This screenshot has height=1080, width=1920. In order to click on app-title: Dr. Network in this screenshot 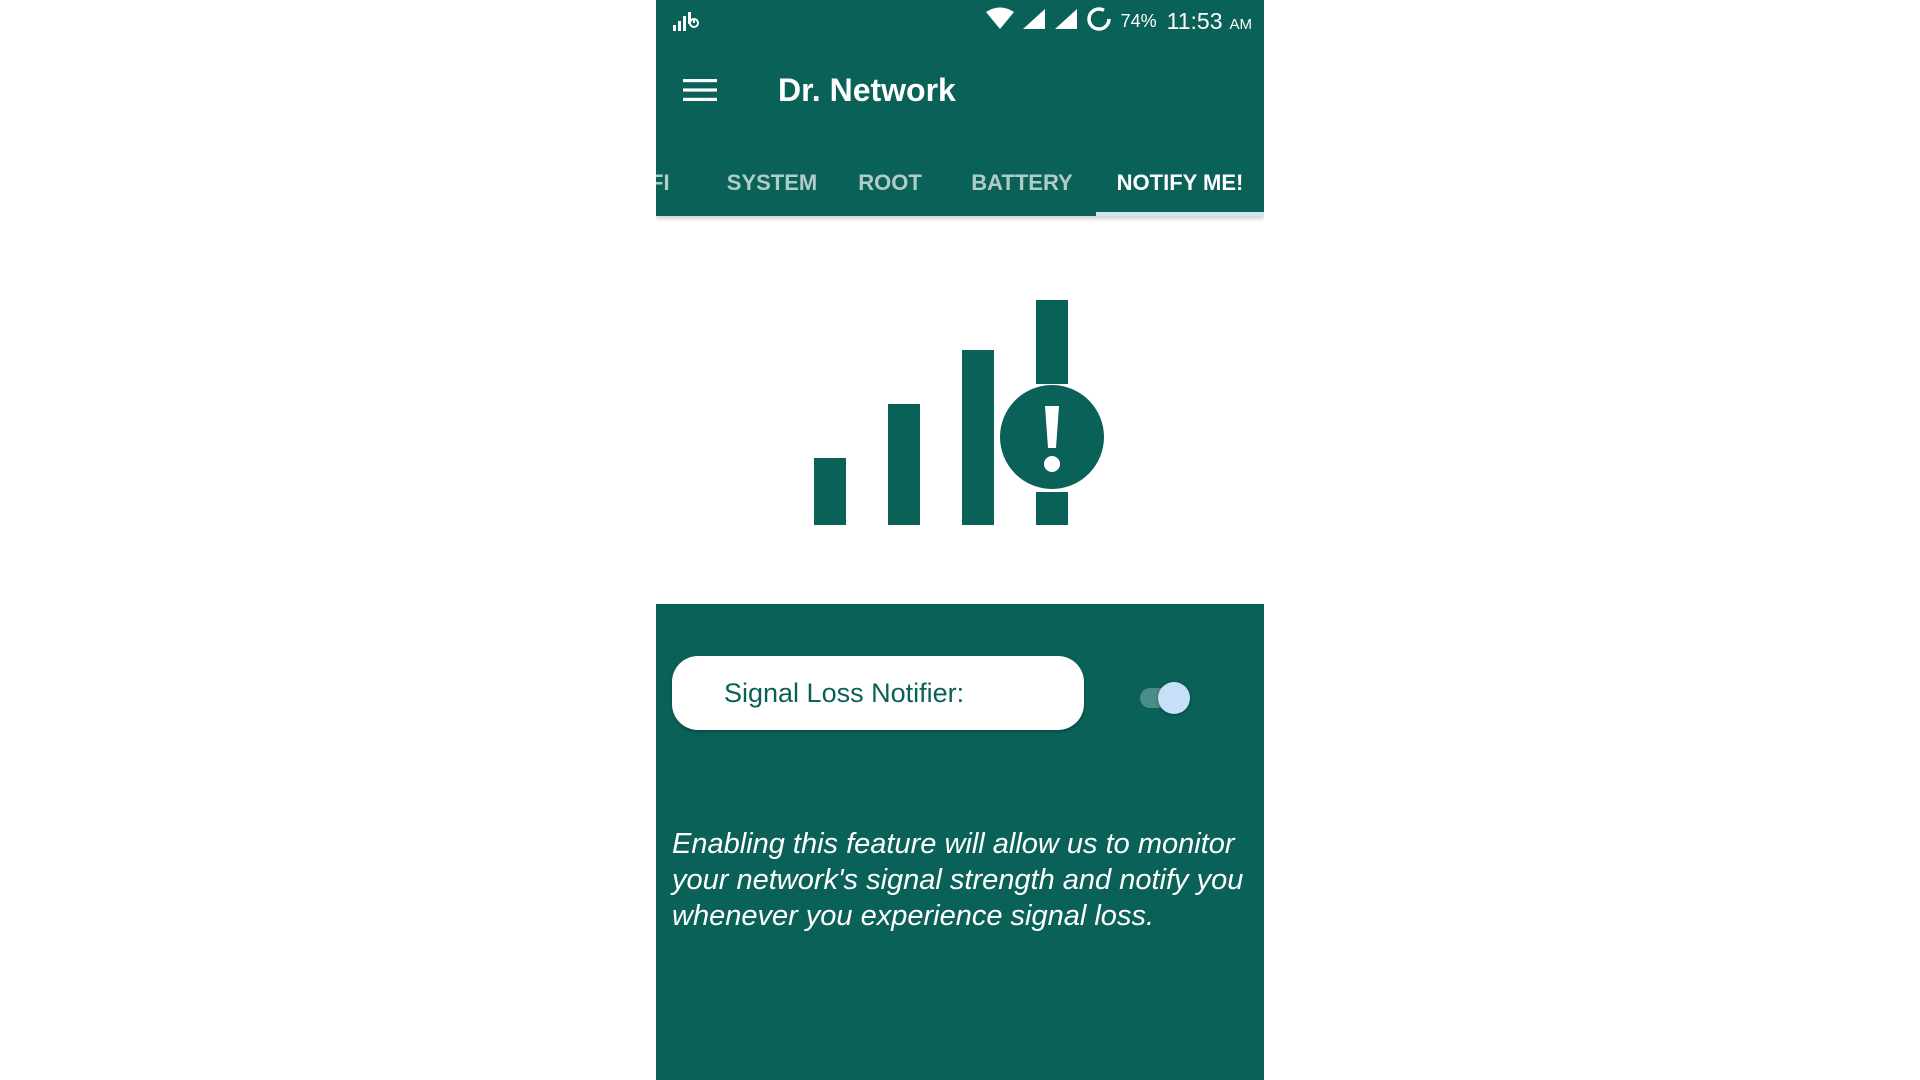, I will do `click(867, 90)`.